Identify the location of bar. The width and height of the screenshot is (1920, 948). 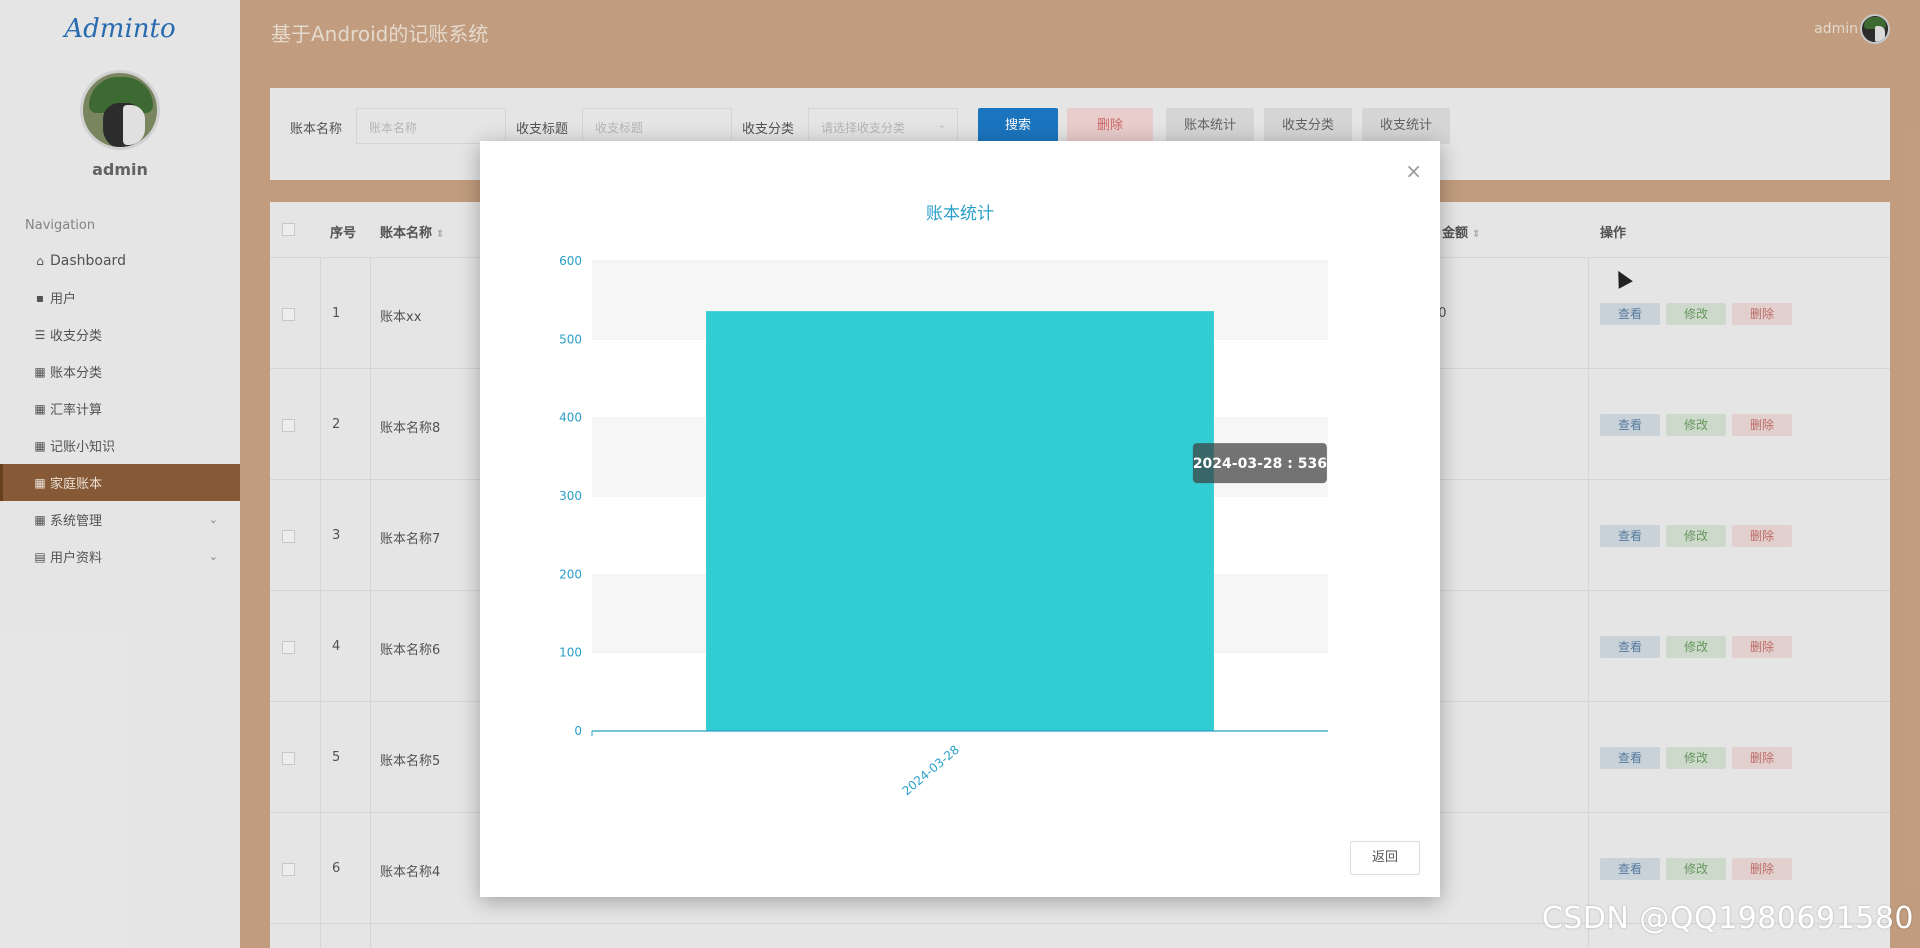
(960, 521).